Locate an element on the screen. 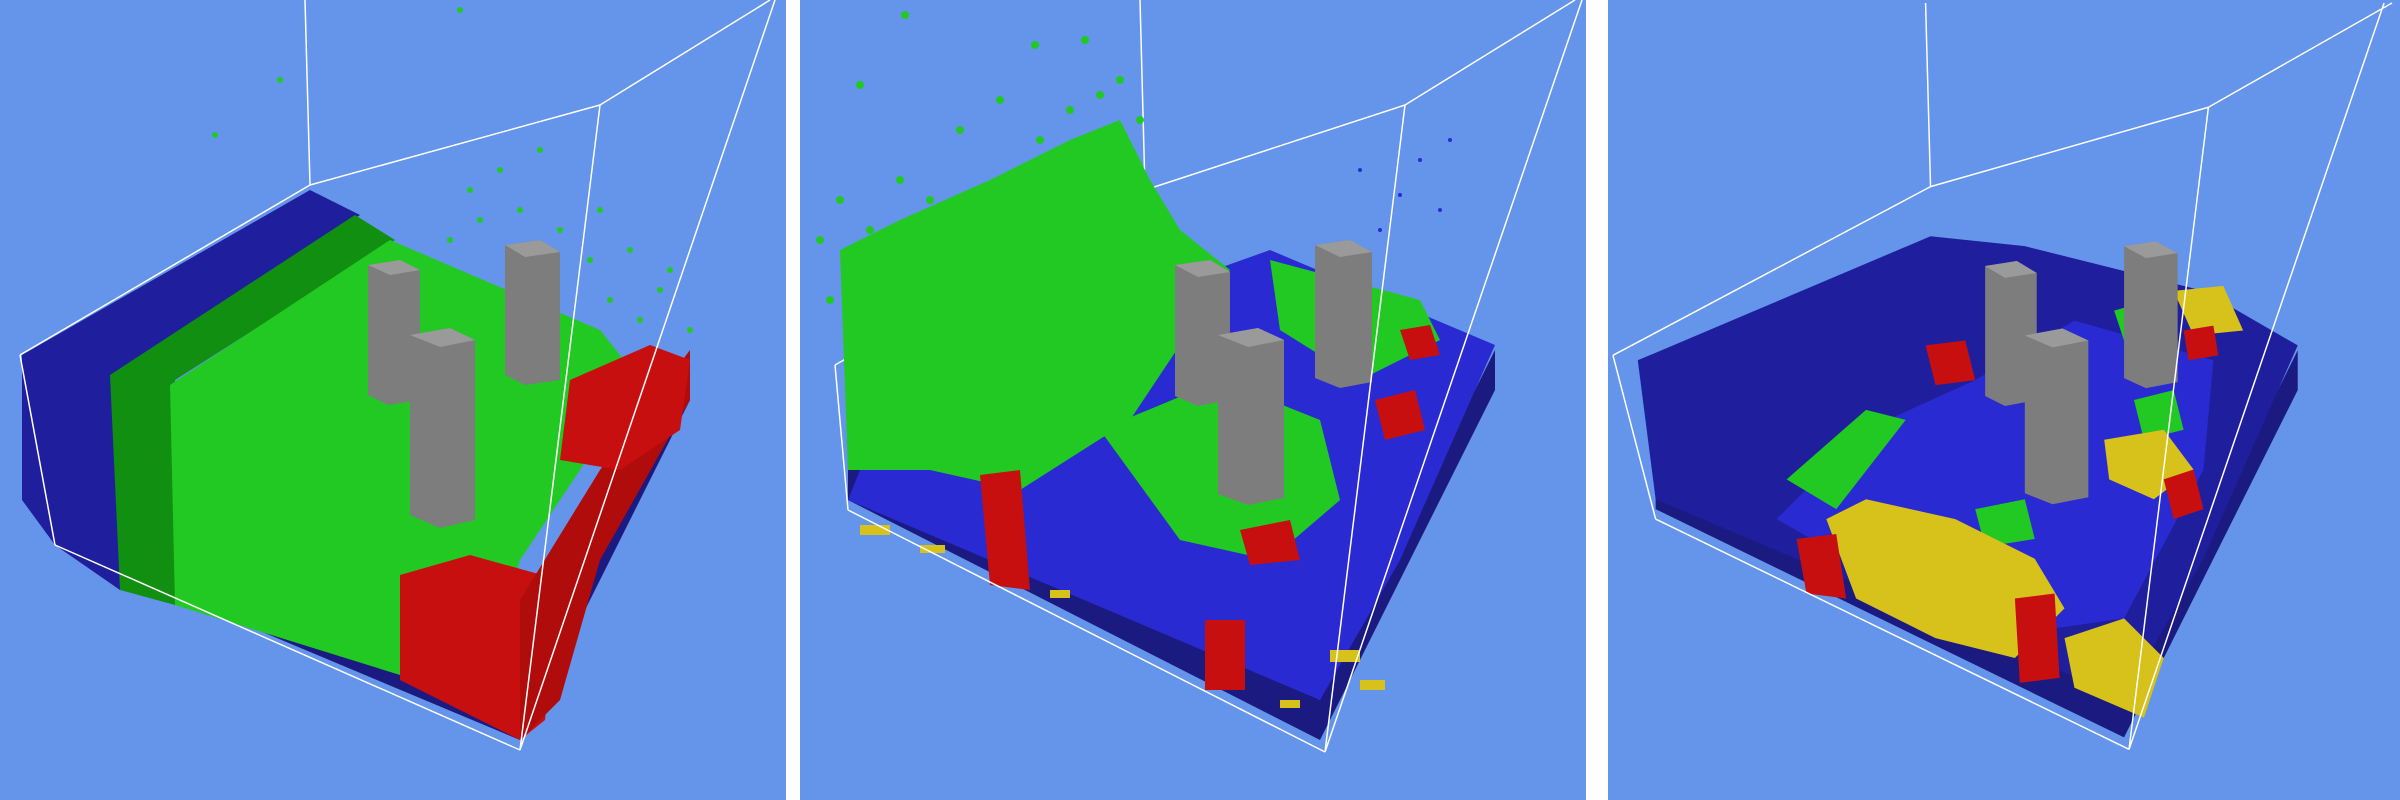 Image resolution: width=2400 pixels, height=800 pixels. blue-spray is located at coordinates (1405, 185).